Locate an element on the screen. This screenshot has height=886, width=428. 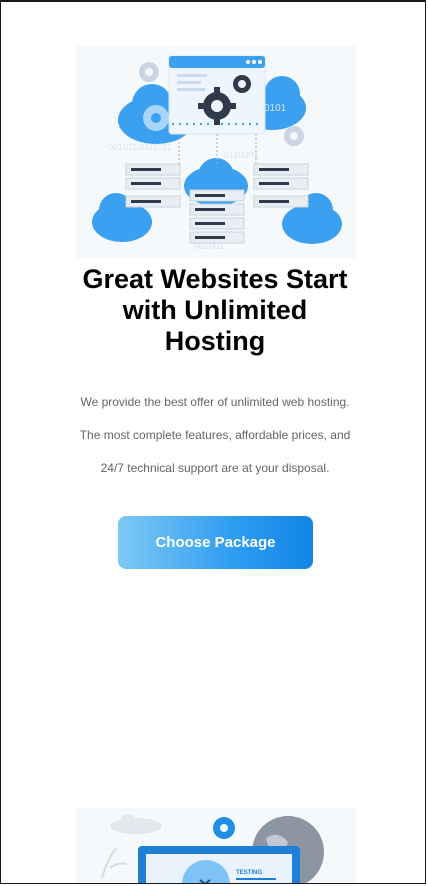
svg-text: 0101 is located at coordinates (275, 108).